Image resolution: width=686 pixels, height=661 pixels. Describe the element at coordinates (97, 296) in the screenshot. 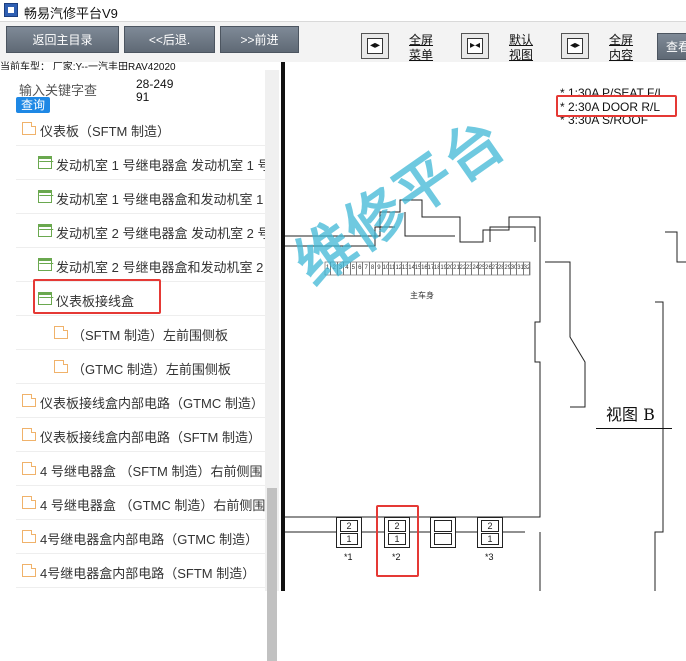

I see `highlight-box` at that location.